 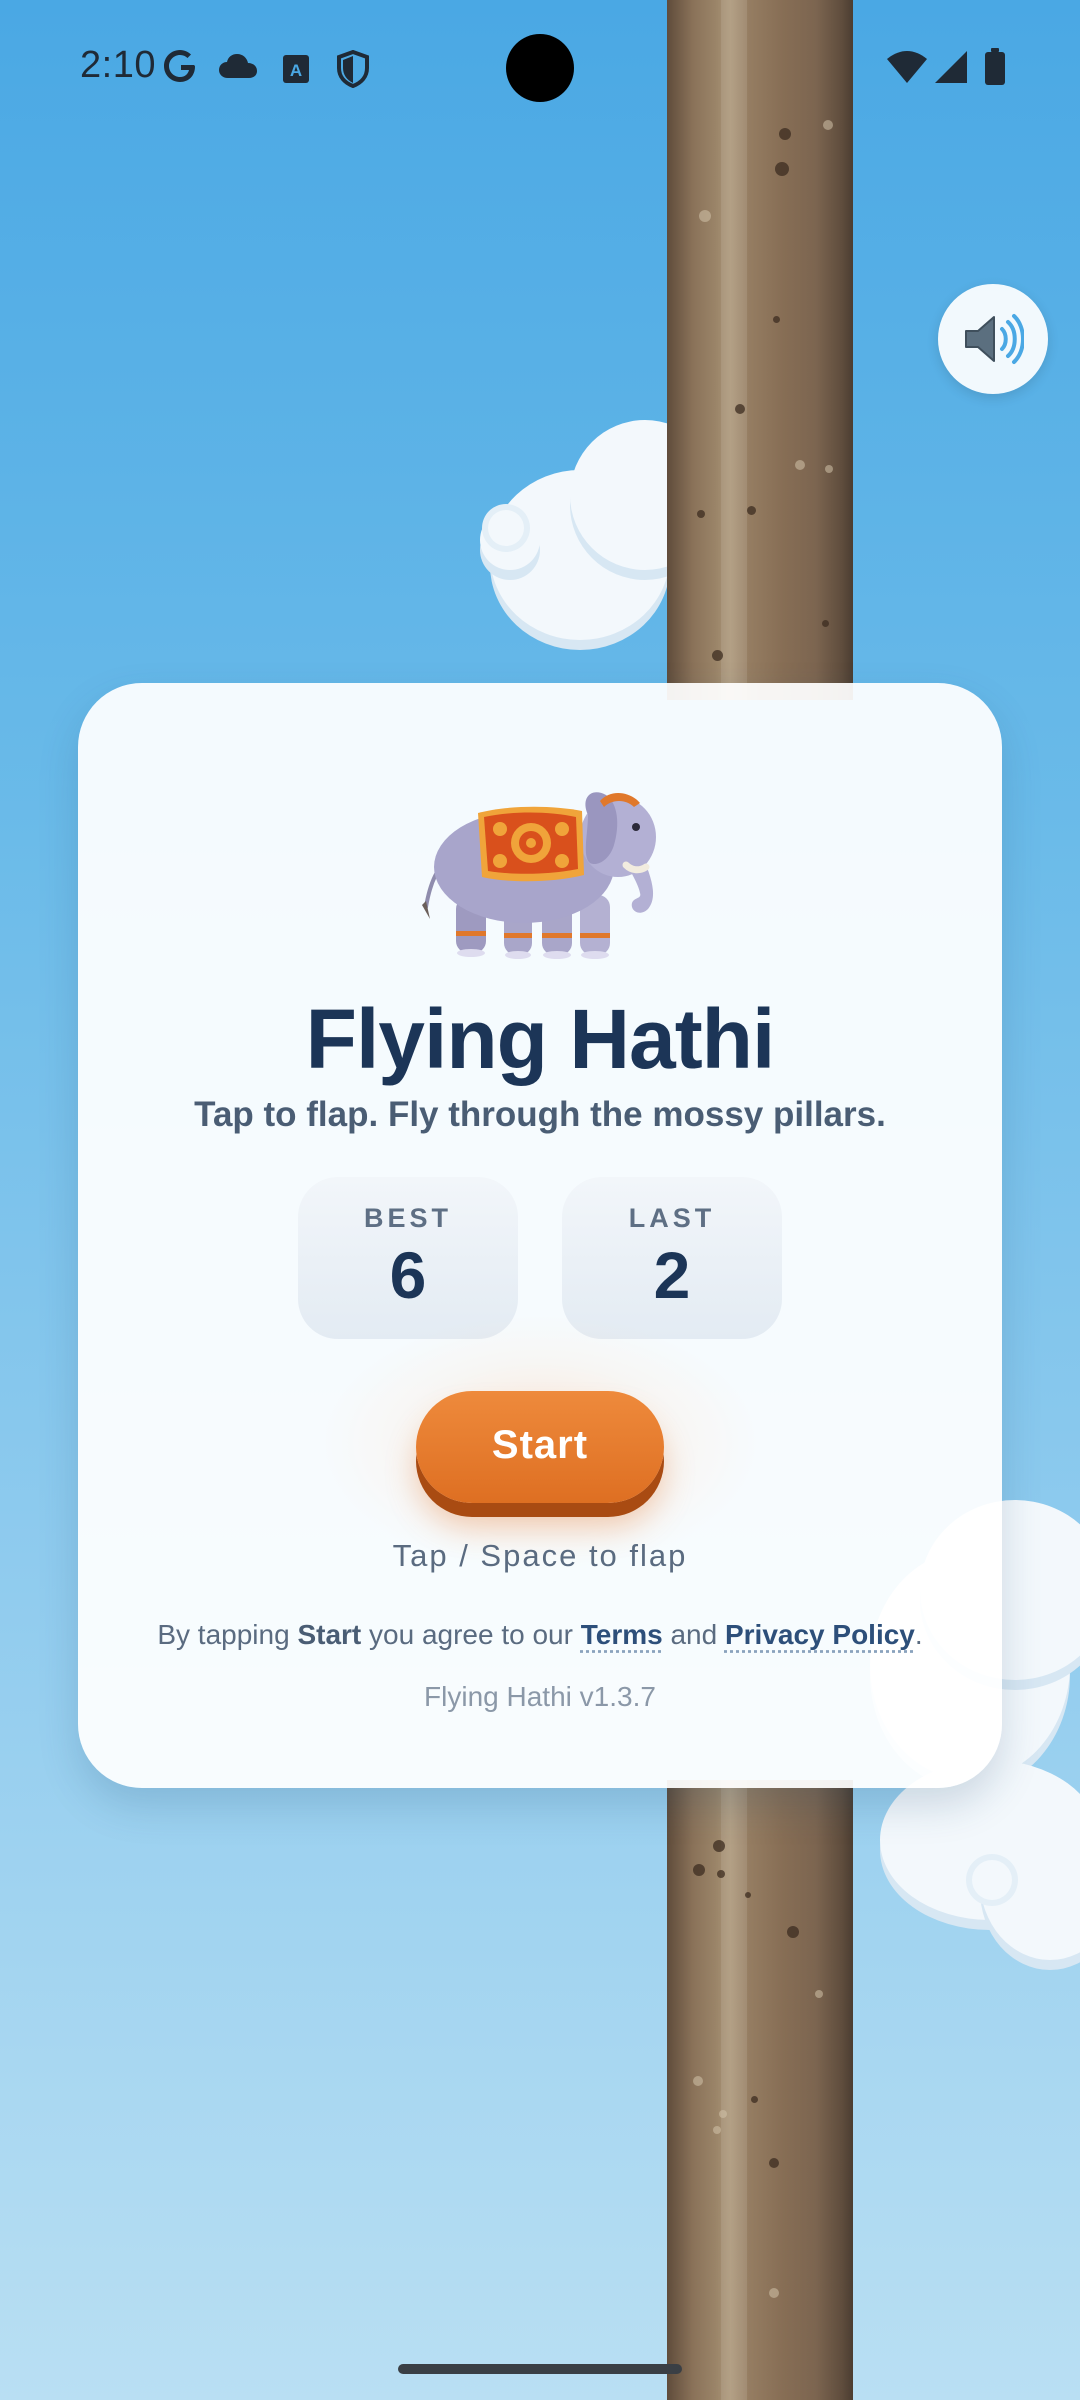 I want to click on svg-text: A, so click(x=296, y=70).